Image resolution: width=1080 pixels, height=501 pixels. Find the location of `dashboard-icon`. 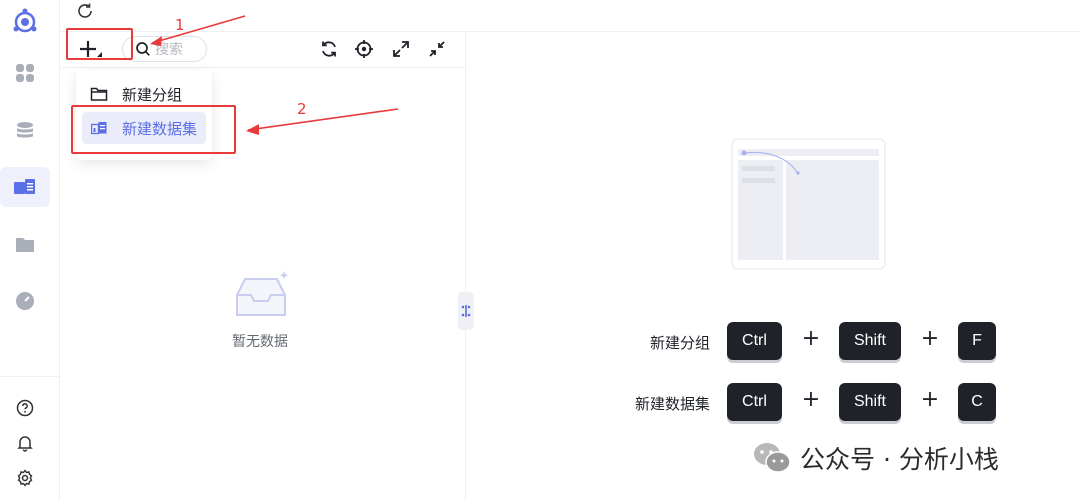

dashboard-icon is located at coordinates (25, 73).